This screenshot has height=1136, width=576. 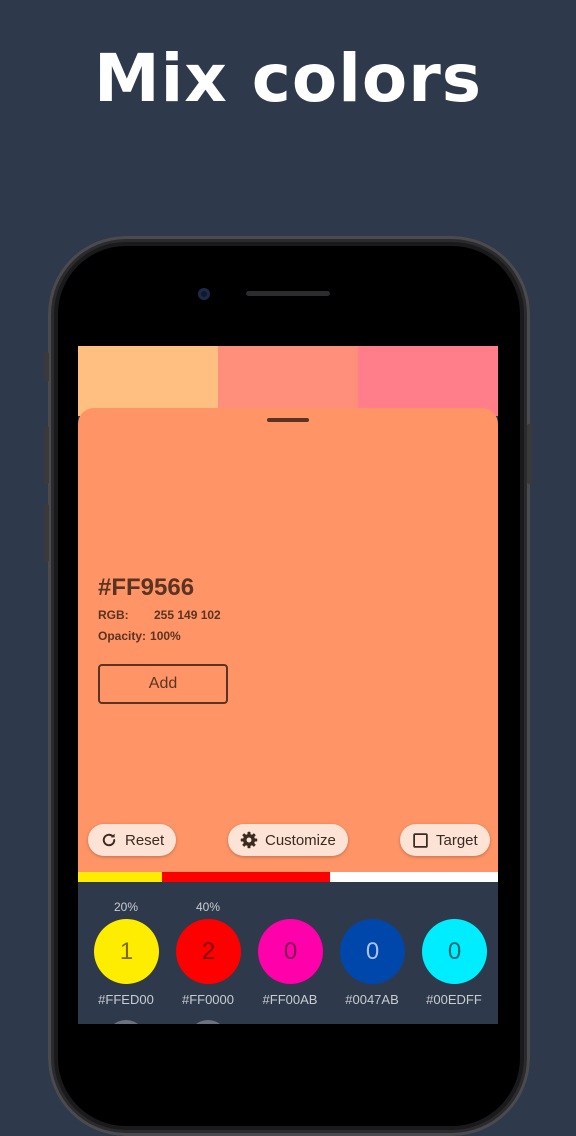 What do you see at coordinates (249, 840) in the screenshot?
I see `gear-icon` at bounding box center [249, 840].